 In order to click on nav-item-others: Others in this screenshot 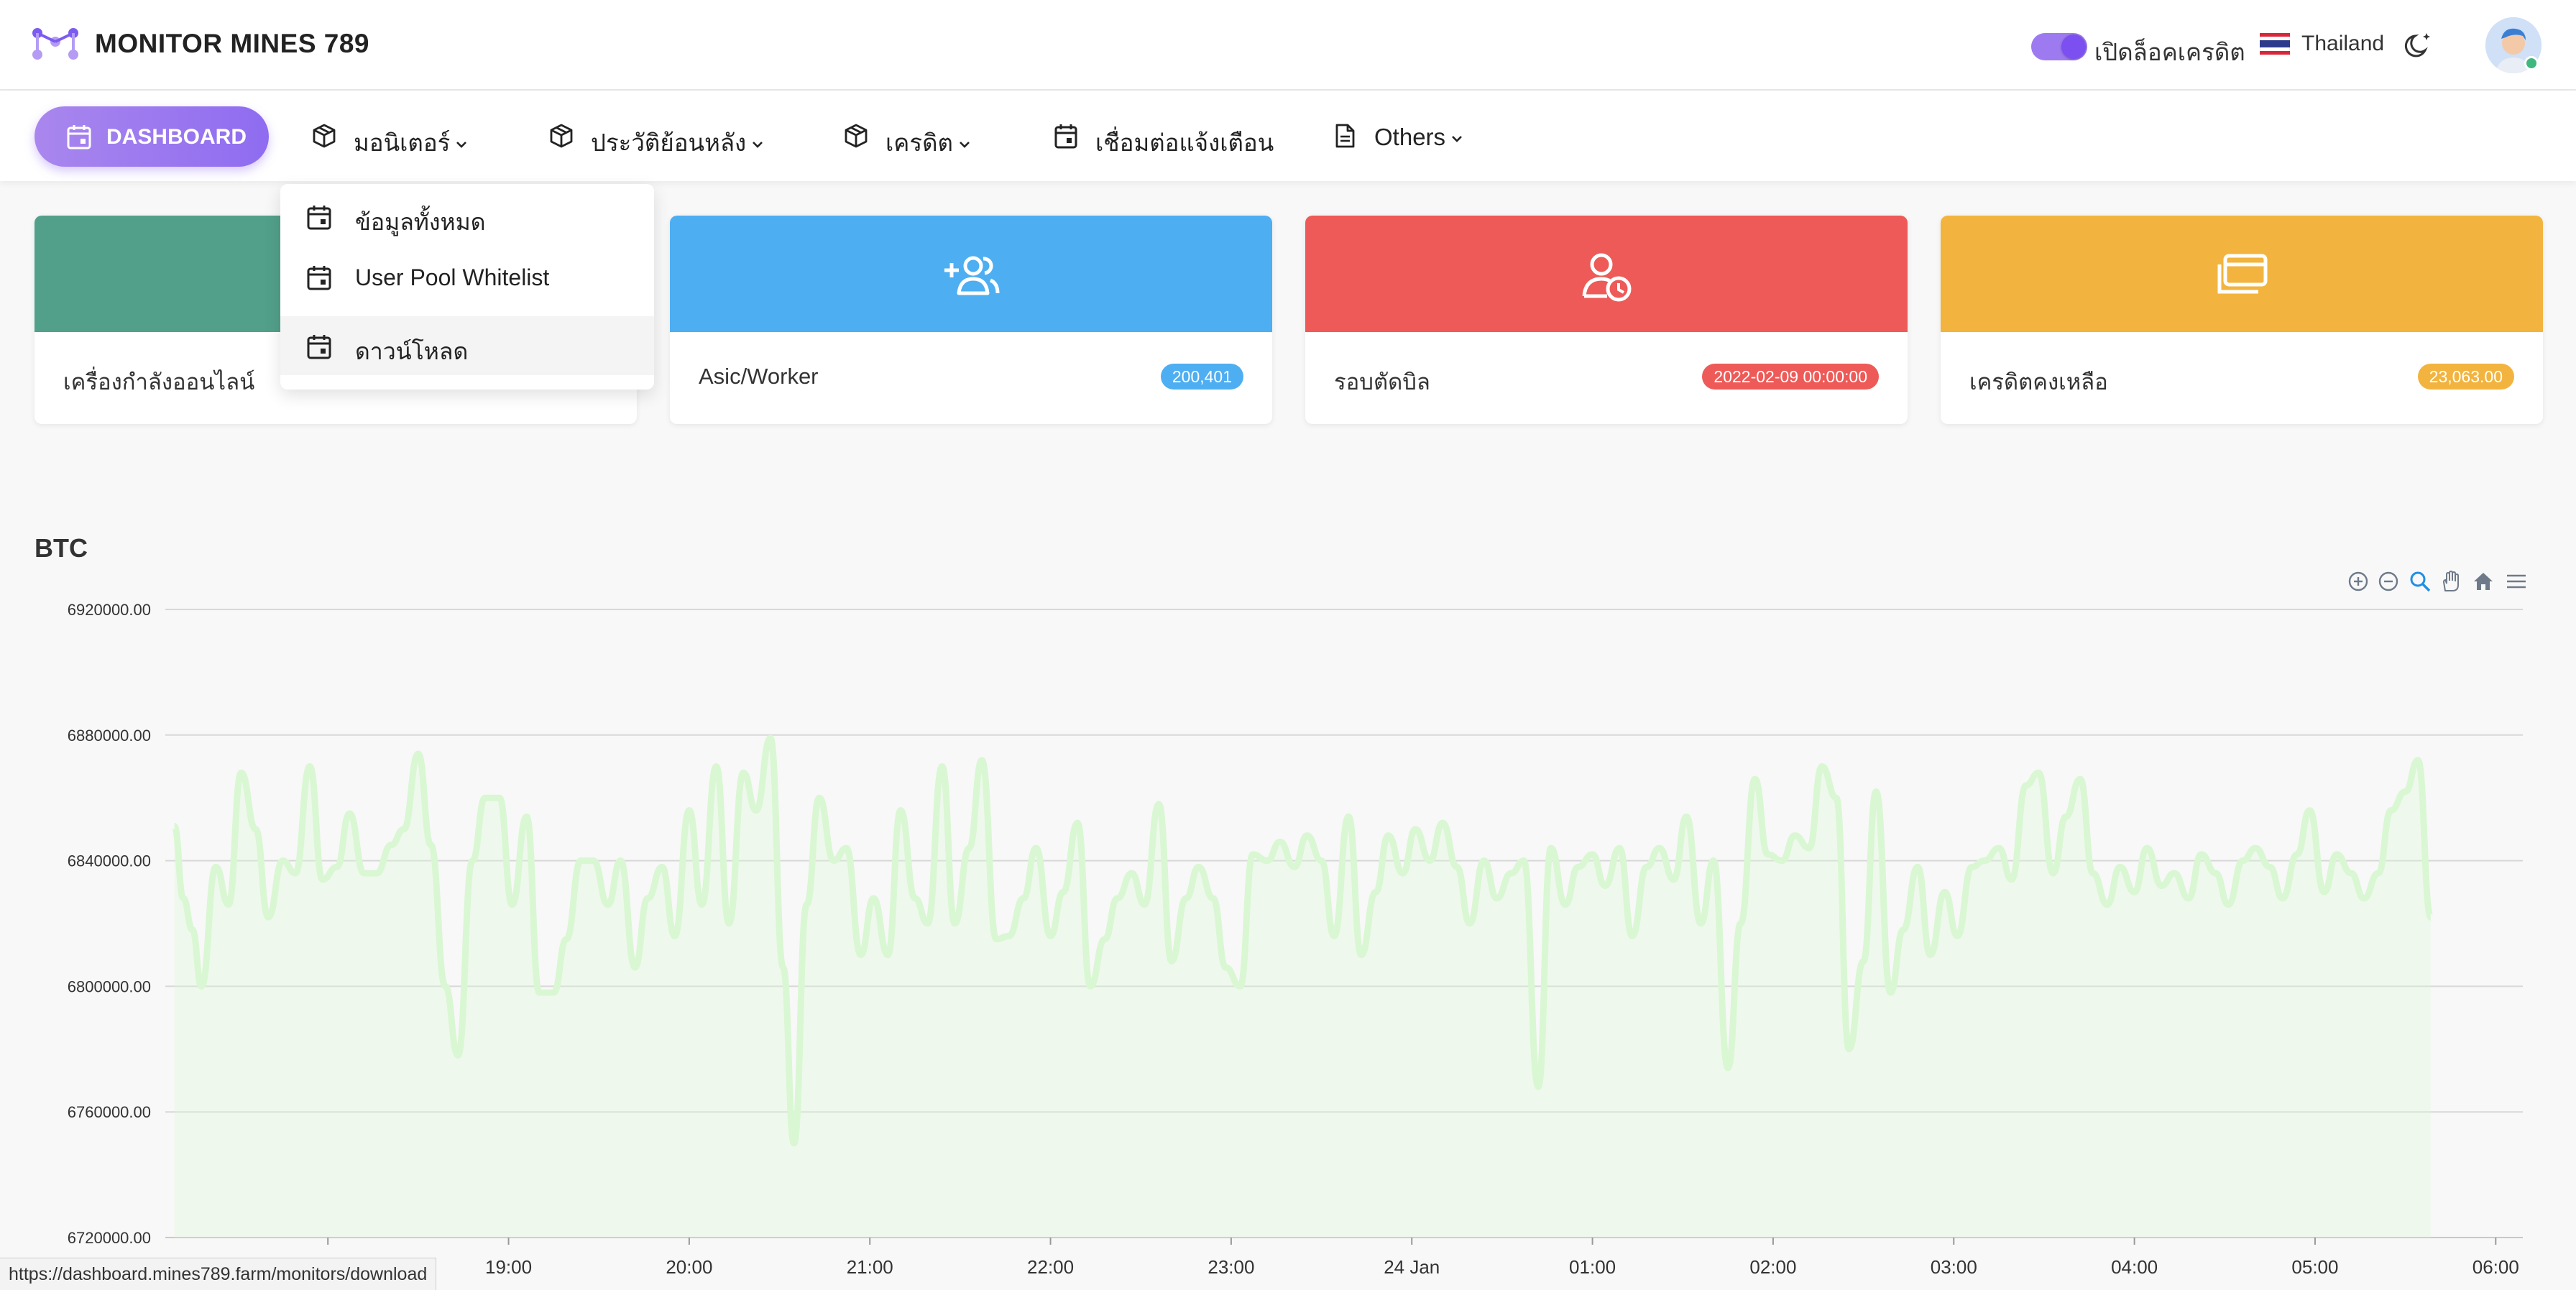, I will do `click(1403, 137)`.